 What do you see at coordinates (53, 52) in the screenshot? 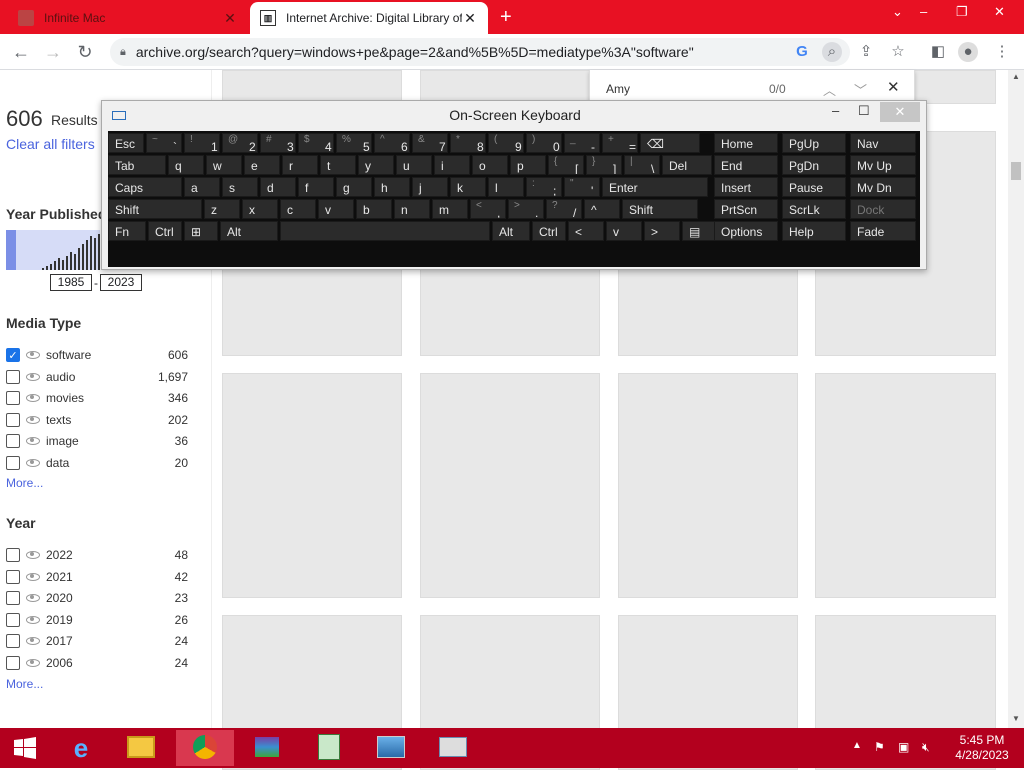
I see `forward-icon: →` at bounding box center [53, 52].